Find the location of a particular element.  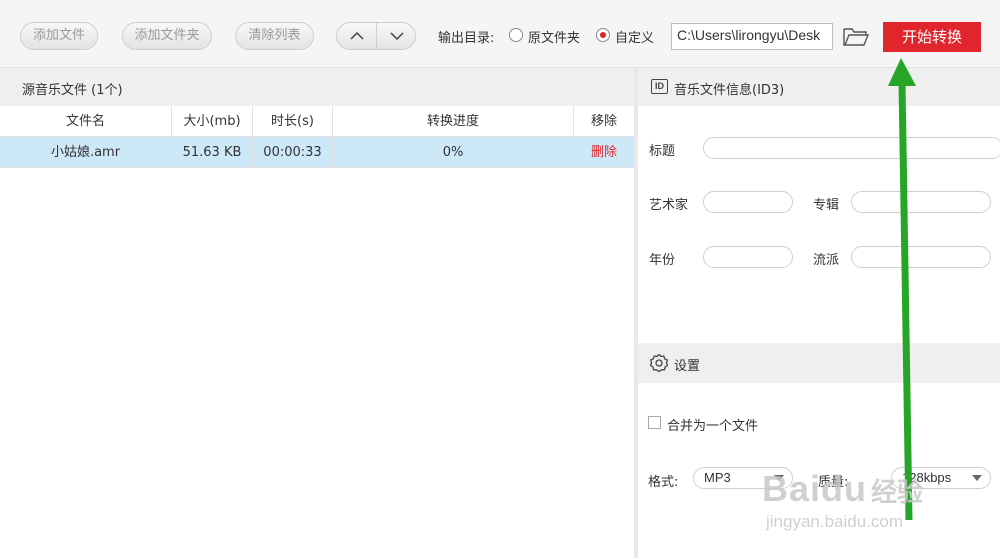

chevron-up-icon is located at coordinates (356, 35).